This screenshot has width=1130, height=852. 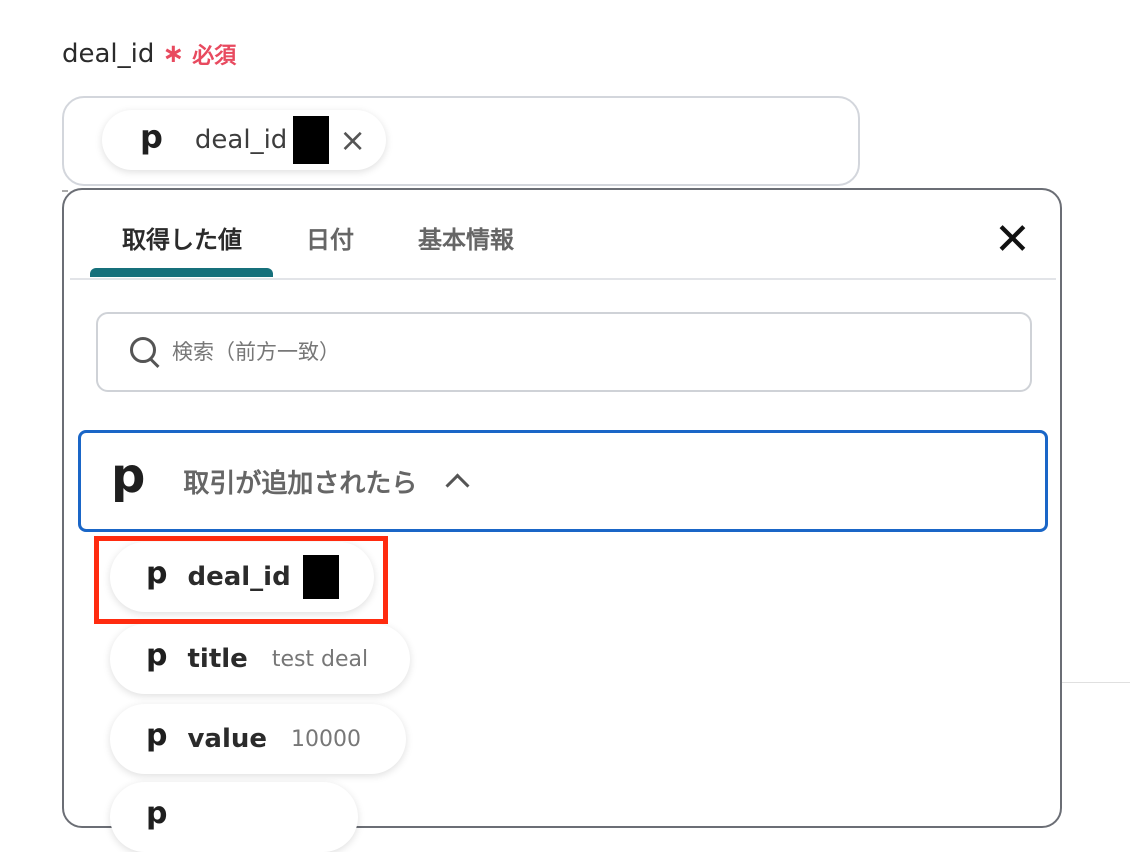 I want to click on list-item-title: p title test deal, so click(x=260, y=659).